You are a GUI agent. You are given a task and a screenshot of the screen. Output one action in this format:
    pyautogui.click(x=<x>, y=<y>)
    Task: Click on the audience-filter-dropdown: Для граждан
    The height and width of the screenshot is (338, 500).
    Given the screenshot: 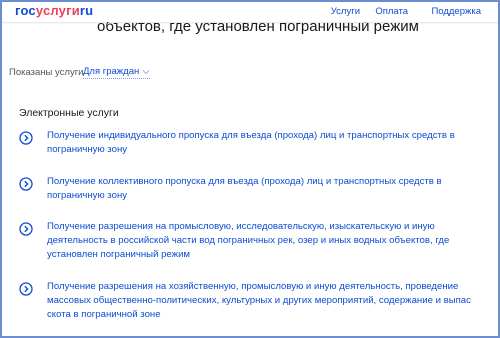 What is the action you would take?
    pyautogui.click(x=117, y=72)
    